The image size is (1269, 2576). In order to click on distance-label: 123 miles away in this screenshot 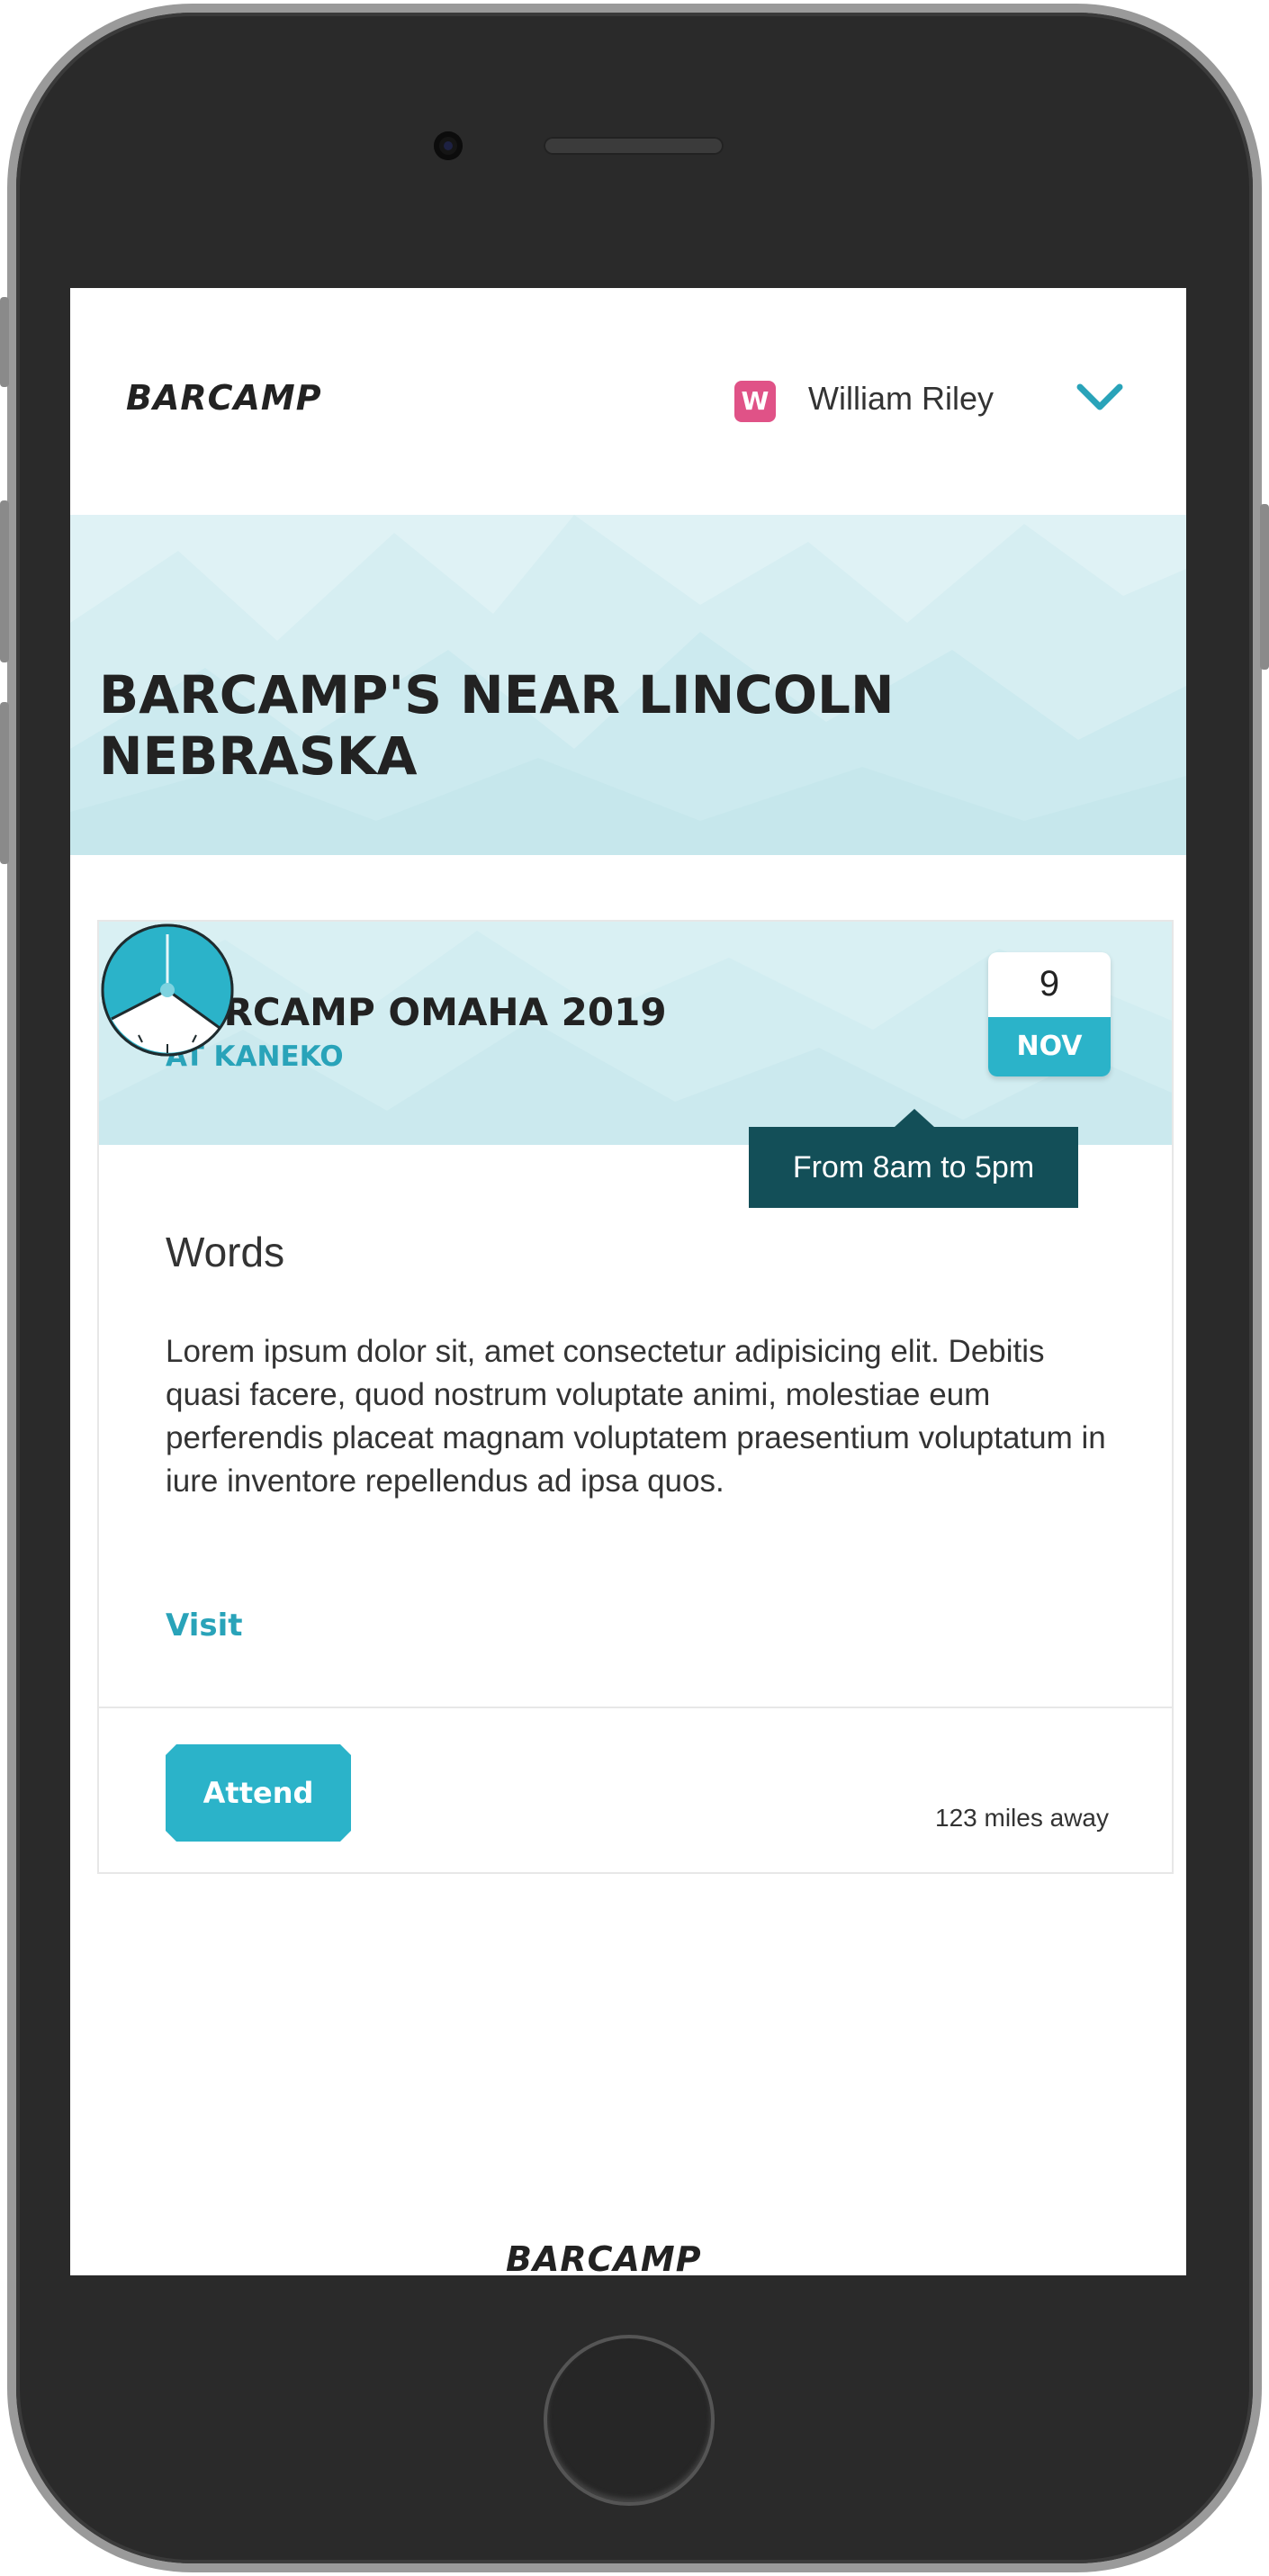, I will do `click(1022, 1818)`.